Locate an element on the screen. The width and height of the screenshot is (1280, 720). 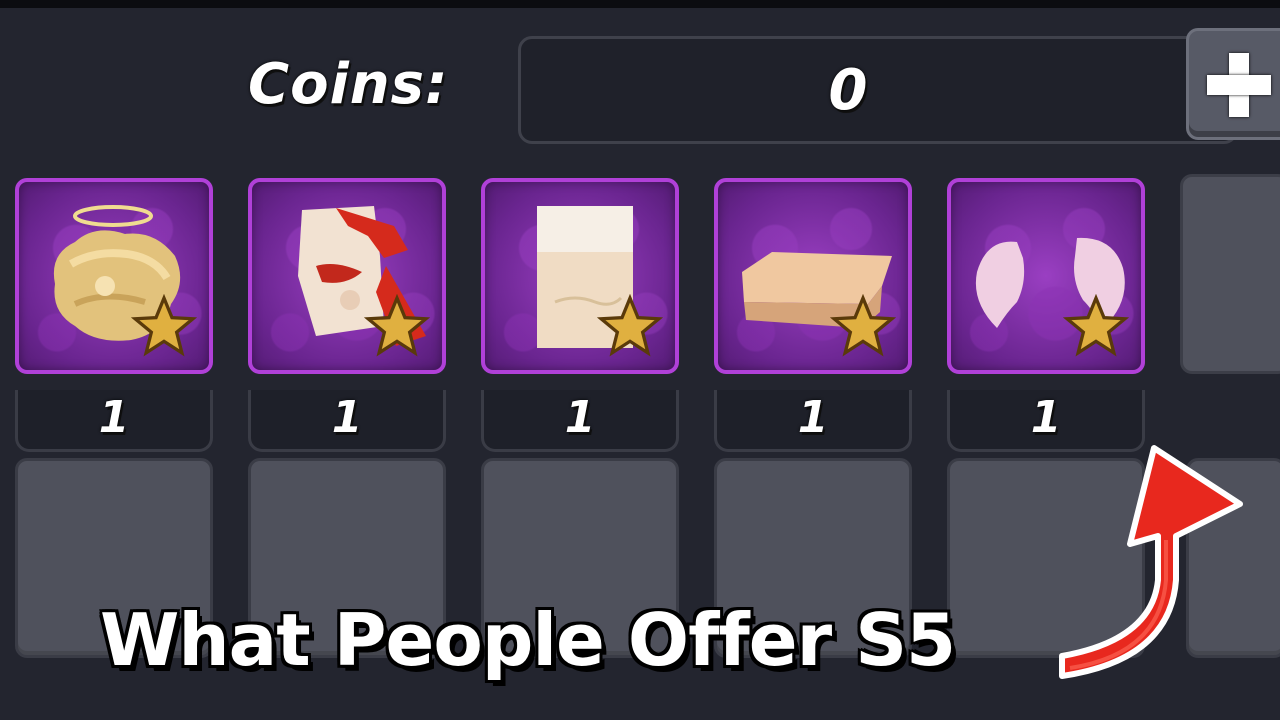
coins-label: Coins: is located at coordinates (348, 84).